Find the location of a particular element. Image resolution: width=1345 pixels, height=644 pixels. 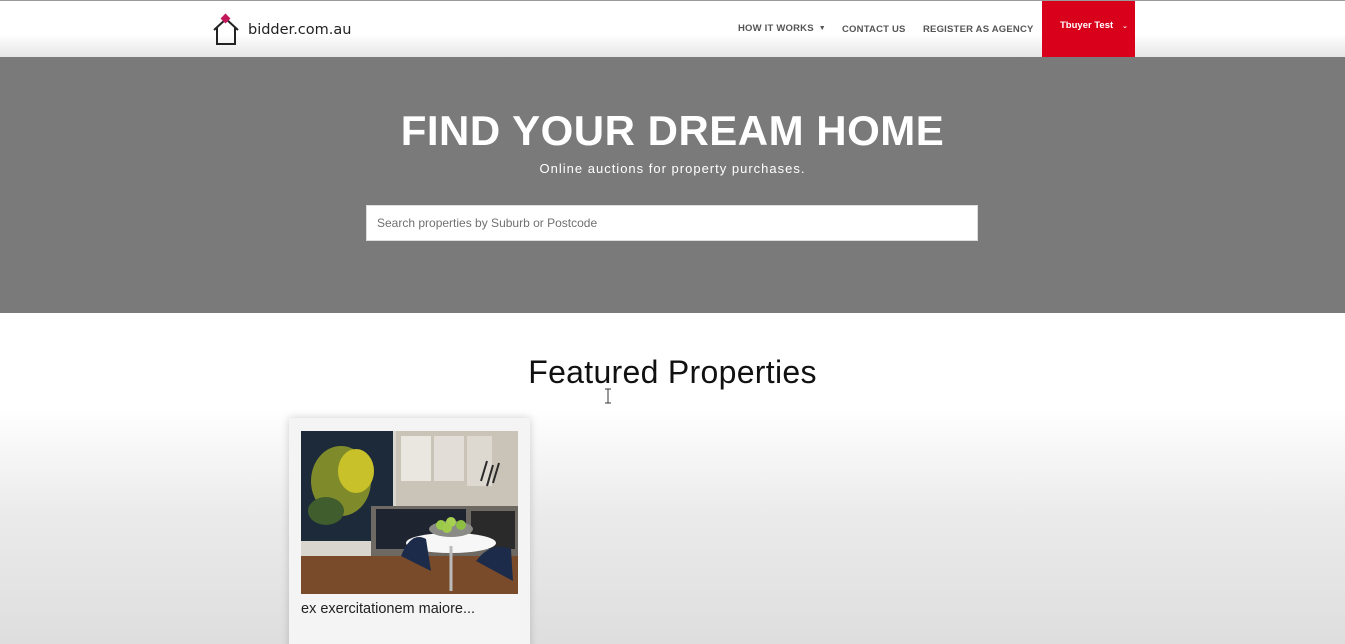

text-cursor-icon is located at coordinates (608, 396).